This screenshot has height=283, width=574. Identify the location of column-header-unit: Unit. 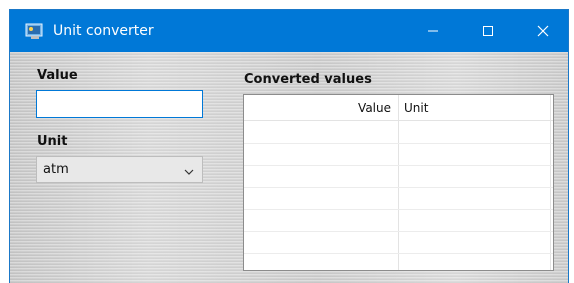
(416, 108).